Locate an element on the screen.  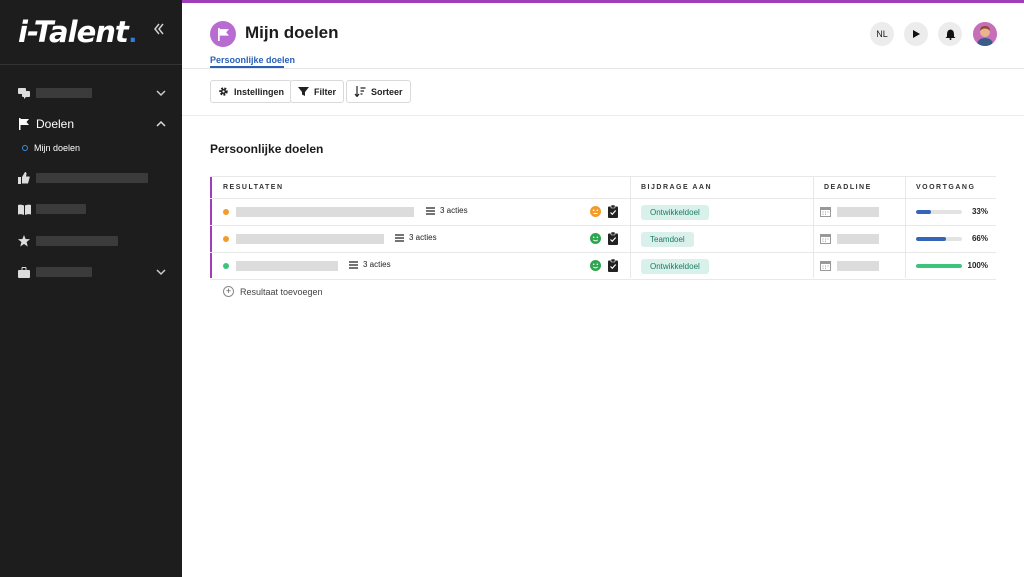
top-accent-bar is located at coordinates (603, 1).